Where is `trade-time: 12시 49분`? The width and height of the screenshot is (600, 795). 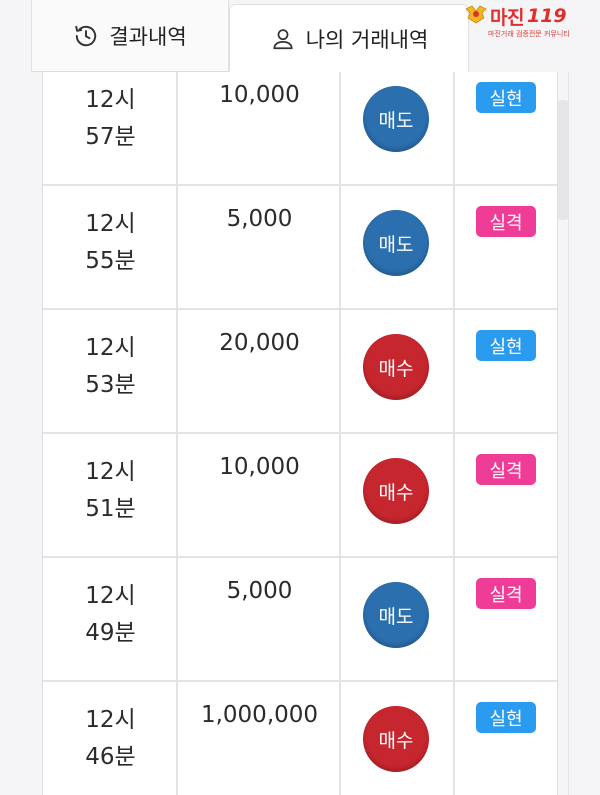 trade-time: 12시 49분 is located at coordinates (110, 615).